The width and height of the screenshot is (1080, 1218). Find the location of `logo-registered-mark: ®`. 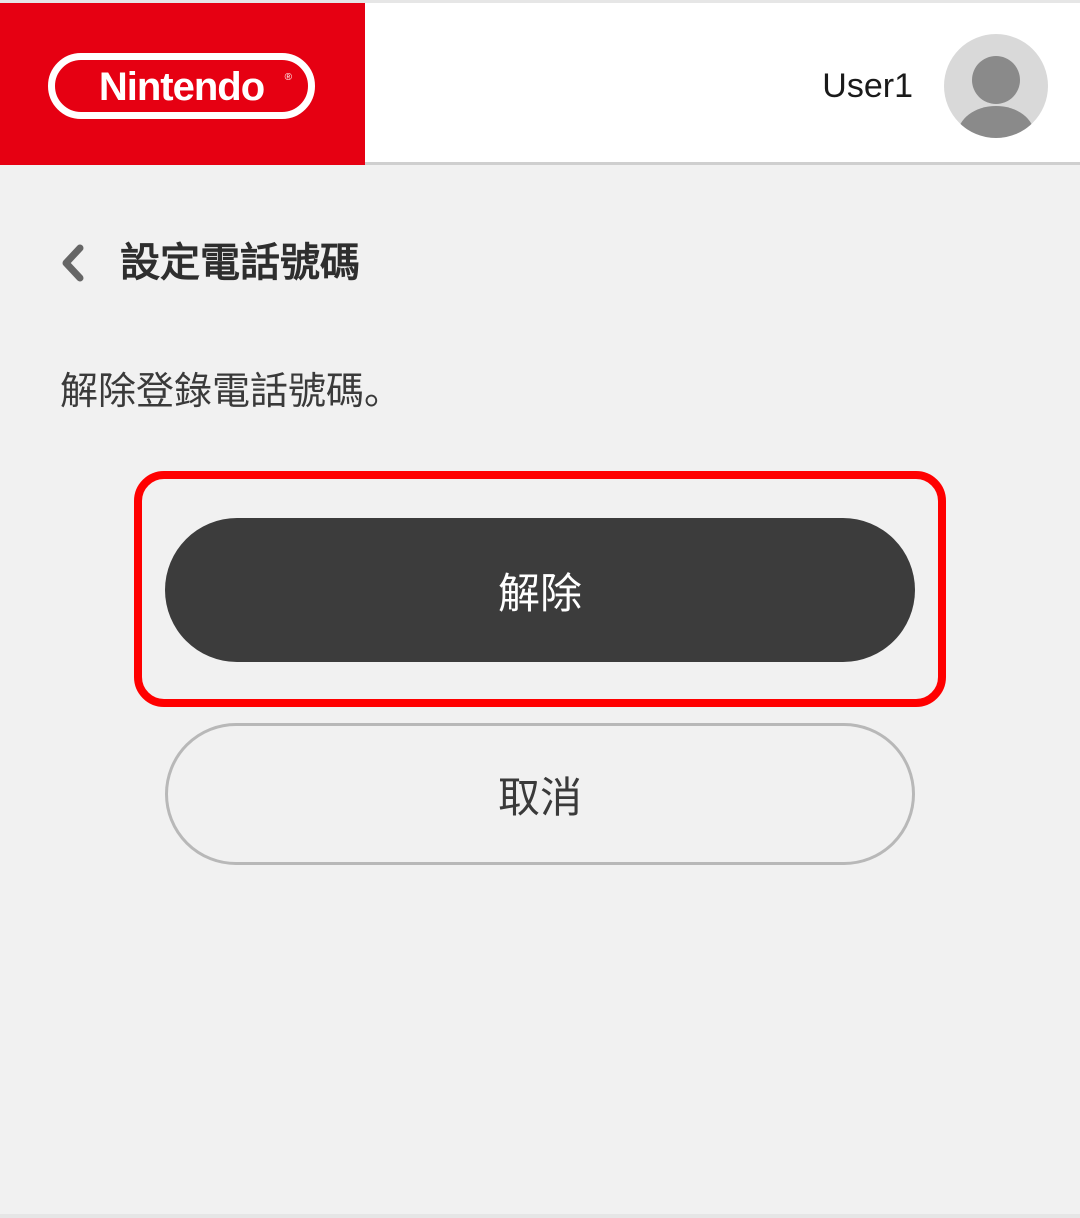

logo-registered-mark: ® is located at coordinates (288, 77).